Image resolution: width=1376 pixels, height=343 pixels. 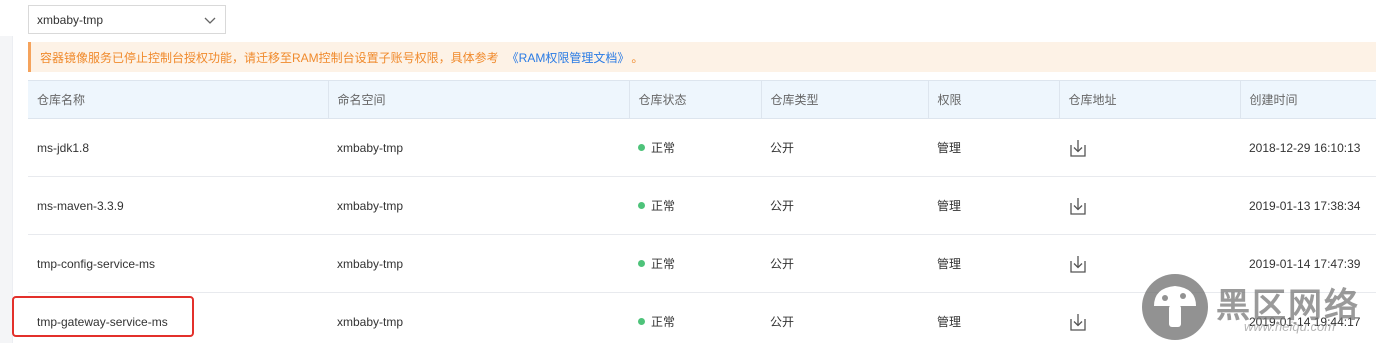 What do you see at coordinates (695, 99) in the screenshot?
I see `col-header-status: 仓库状态` at bounding box center [695, 99].